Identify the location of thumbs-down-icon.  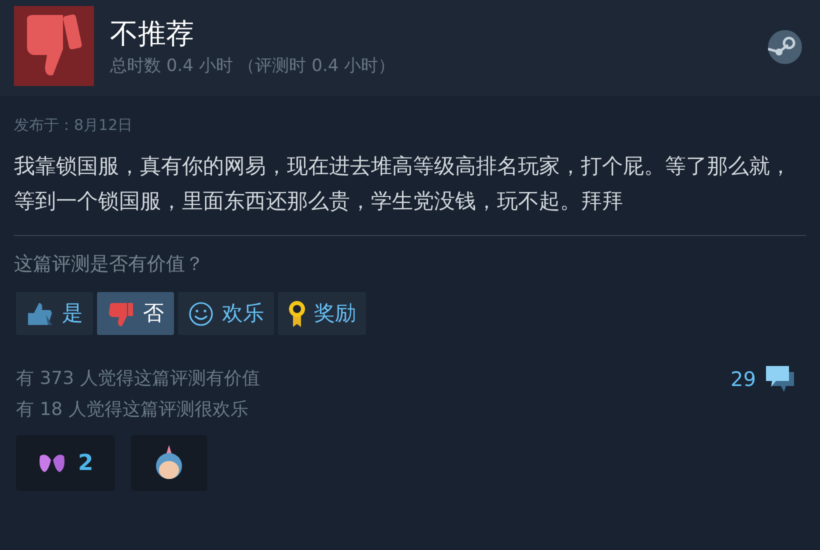
(121, 313).